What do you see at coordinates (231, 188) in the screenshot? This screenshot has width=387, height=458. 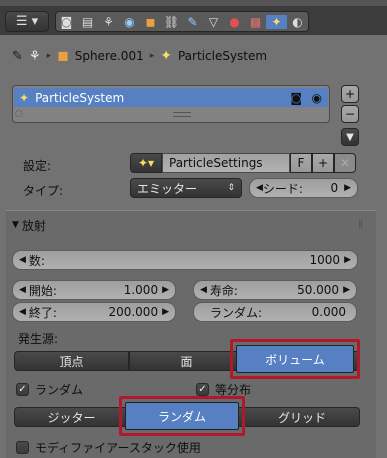 I see `updown-arrows-icon: ⇕` at bounding box center [231, 188].